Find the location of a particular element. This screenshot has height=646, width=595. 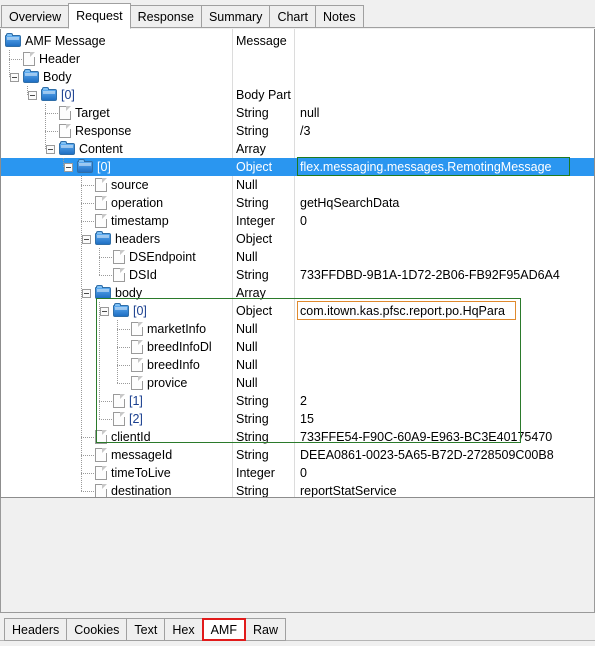

tab-request: Request is located at coordinates (99, 16).